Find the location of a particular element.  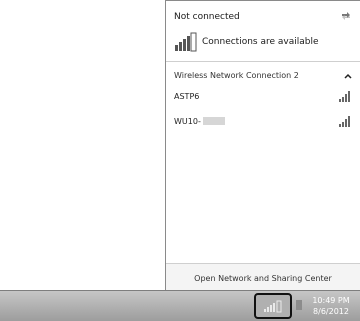

network-tray-icon is located at coordinates (273, 306).